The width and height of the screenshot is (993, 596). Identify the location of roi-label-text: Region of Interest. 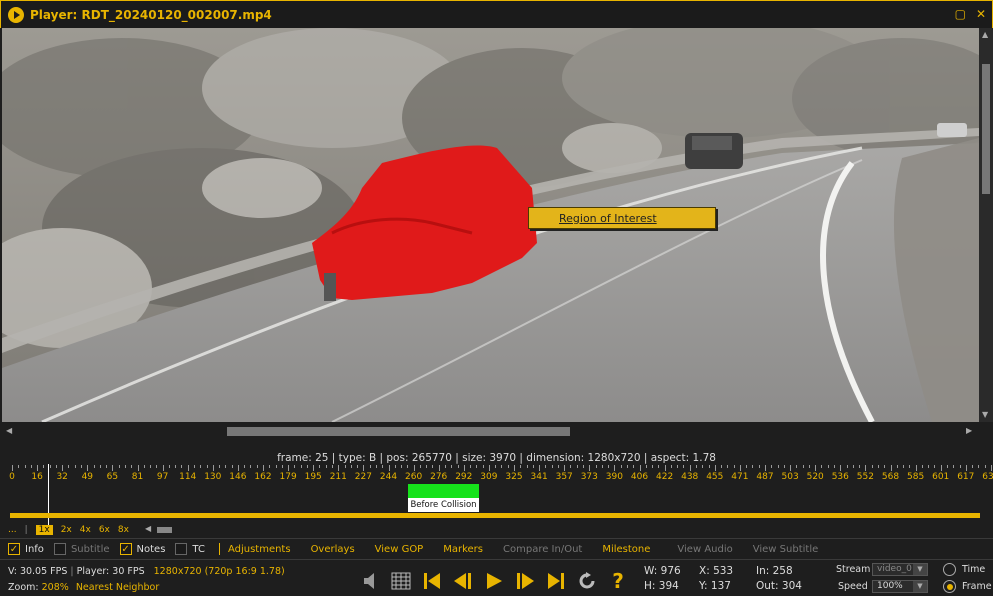
(608, 218).